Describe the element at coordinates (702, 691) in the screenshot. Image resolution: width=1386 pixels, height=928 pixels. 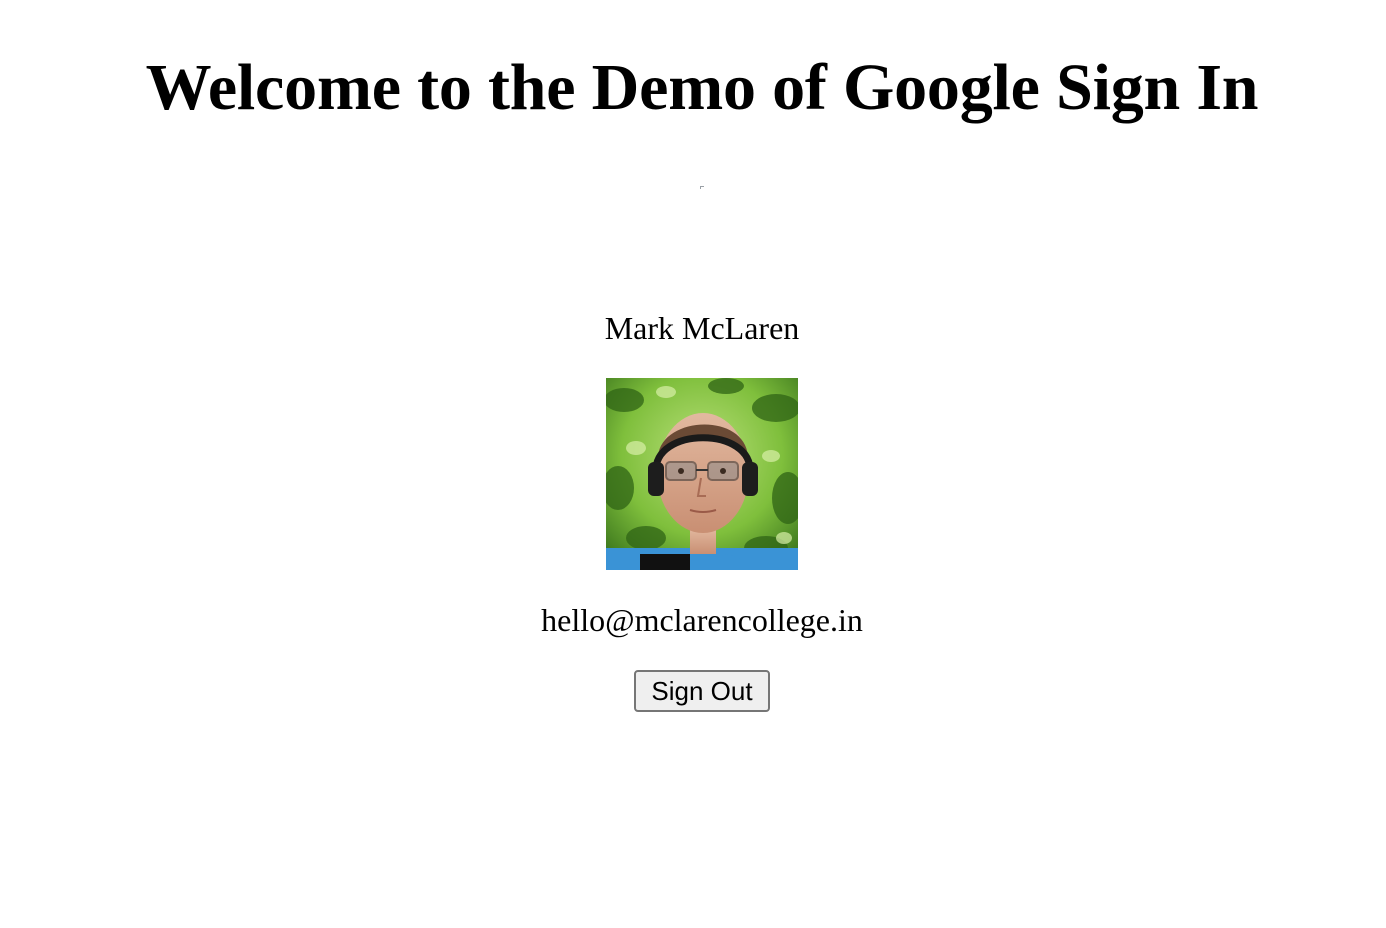
I see `sign-out-button: Sign Out` at that location.